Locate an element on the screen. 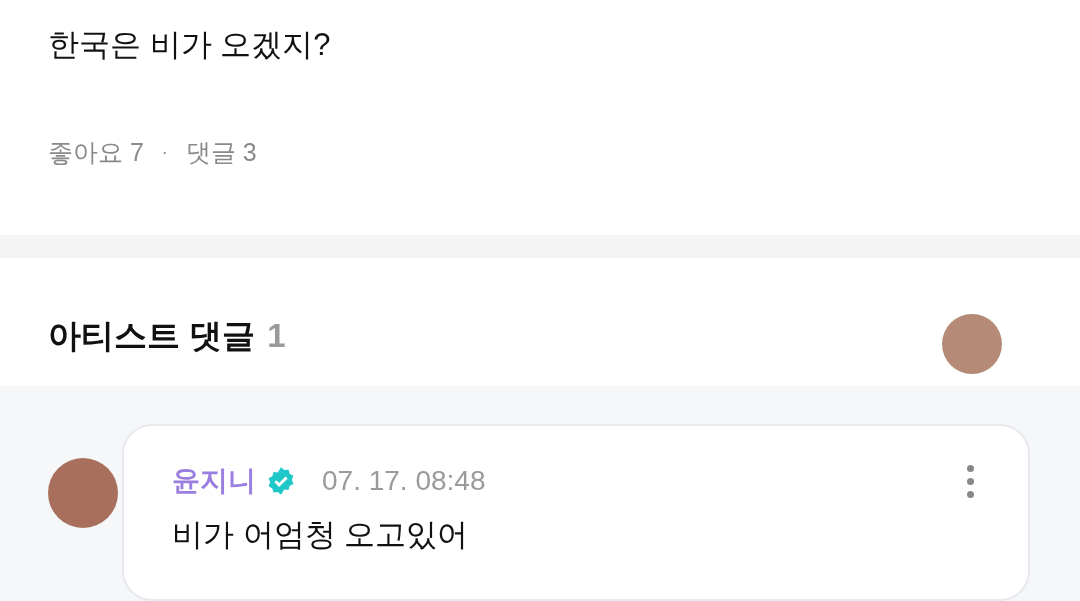 This screenshot has width=1080, height=601. author-name: 윤지니 is located at coordinates (214, 481).